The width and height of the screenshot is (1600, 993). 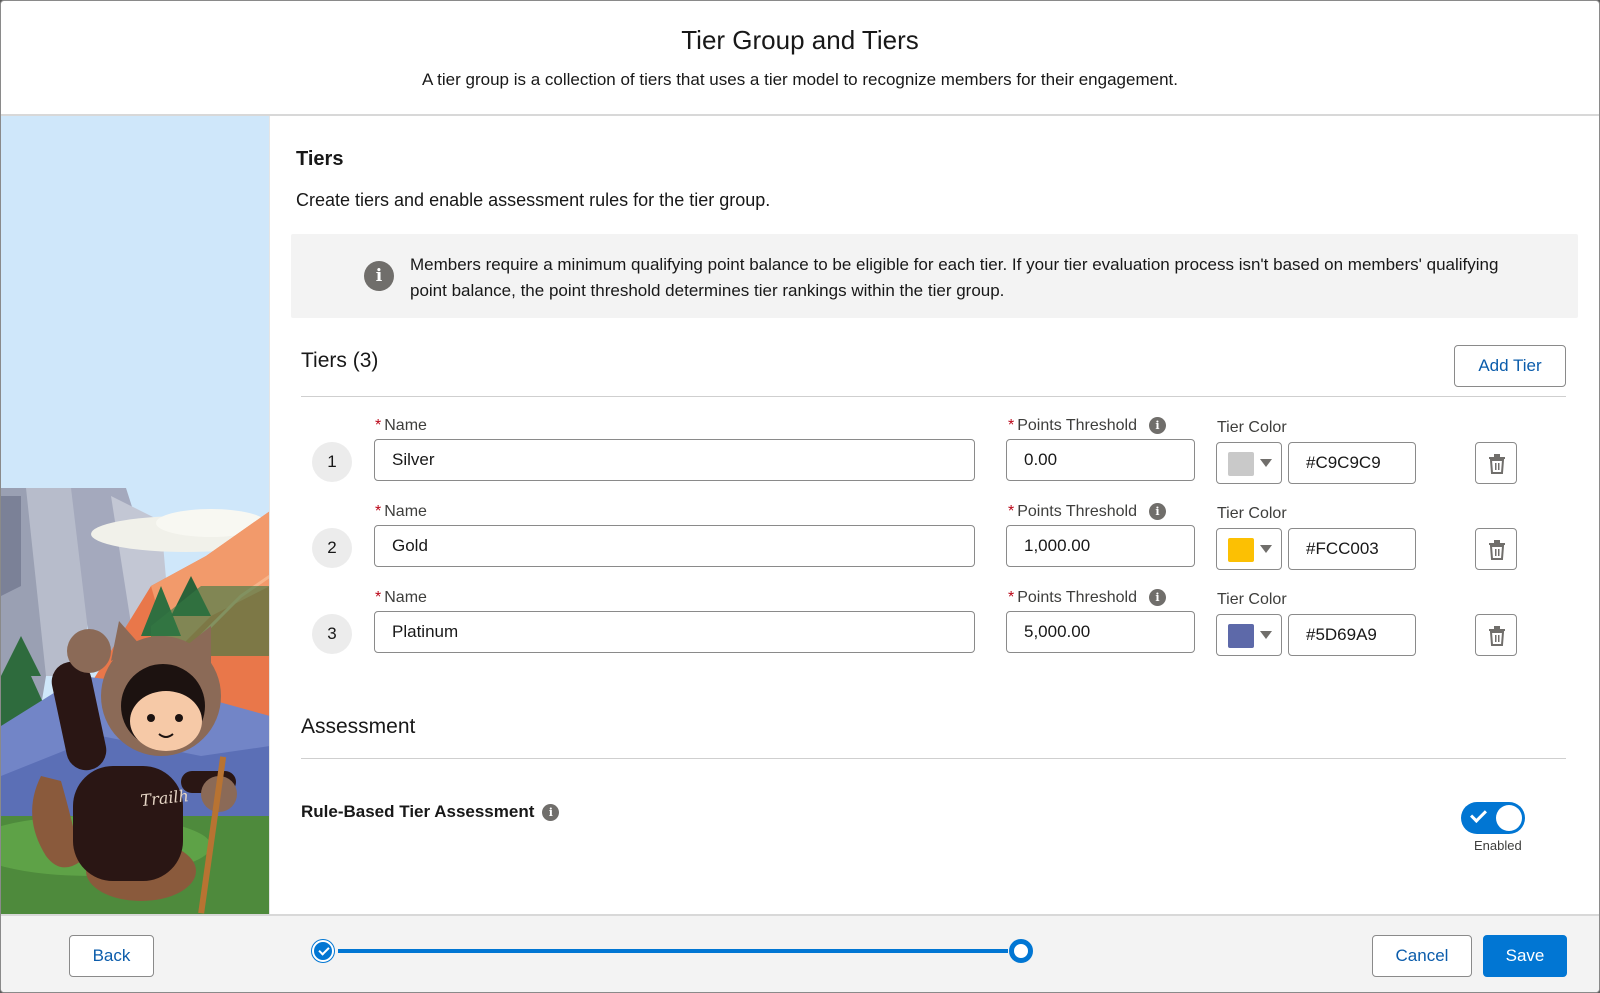 I want to click on save-button: Save, so click(x=1525, y=956).